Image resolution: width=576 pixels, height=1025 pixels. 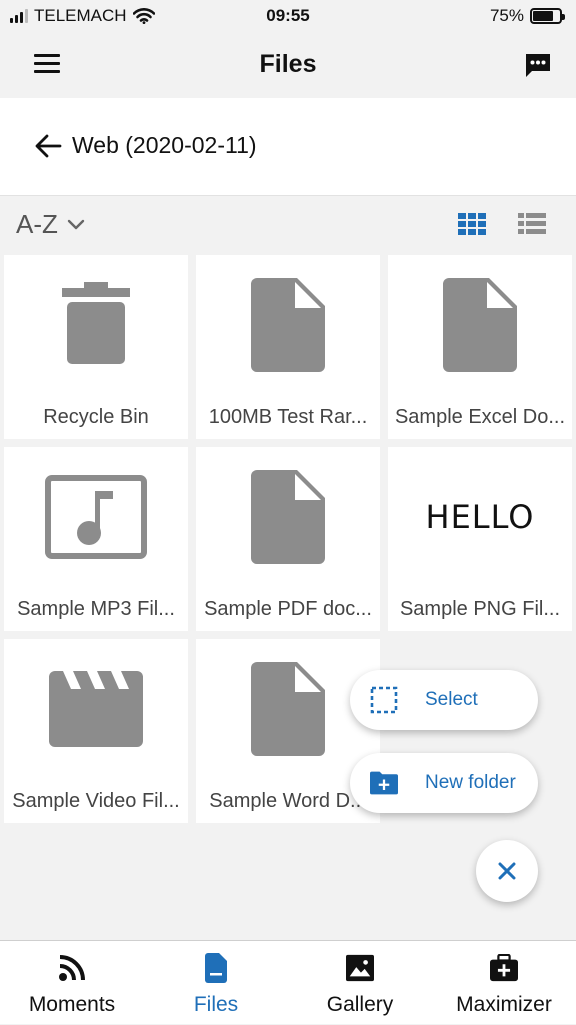 I want to click on select-button: Select, so click(x=444, y=700).